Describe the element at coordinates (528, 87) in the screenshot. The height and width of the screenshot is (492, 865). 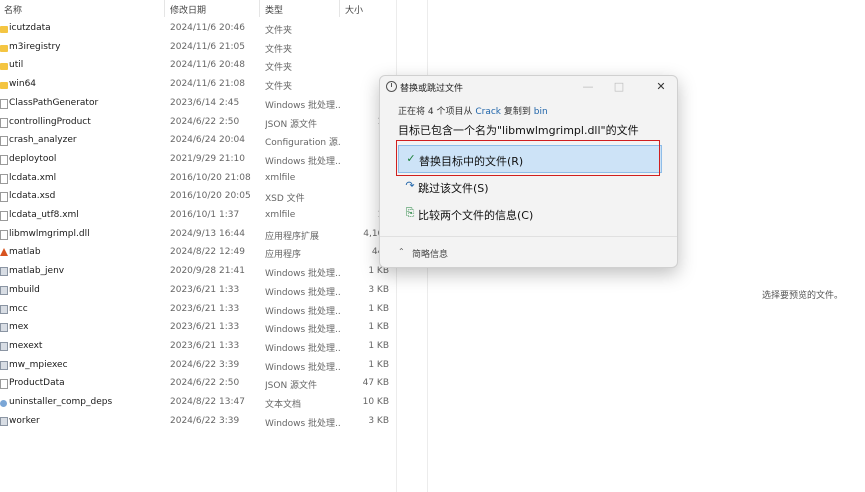
I see `dialog-titlebar: 替换或跳过文件 — □ ✕` at that location.